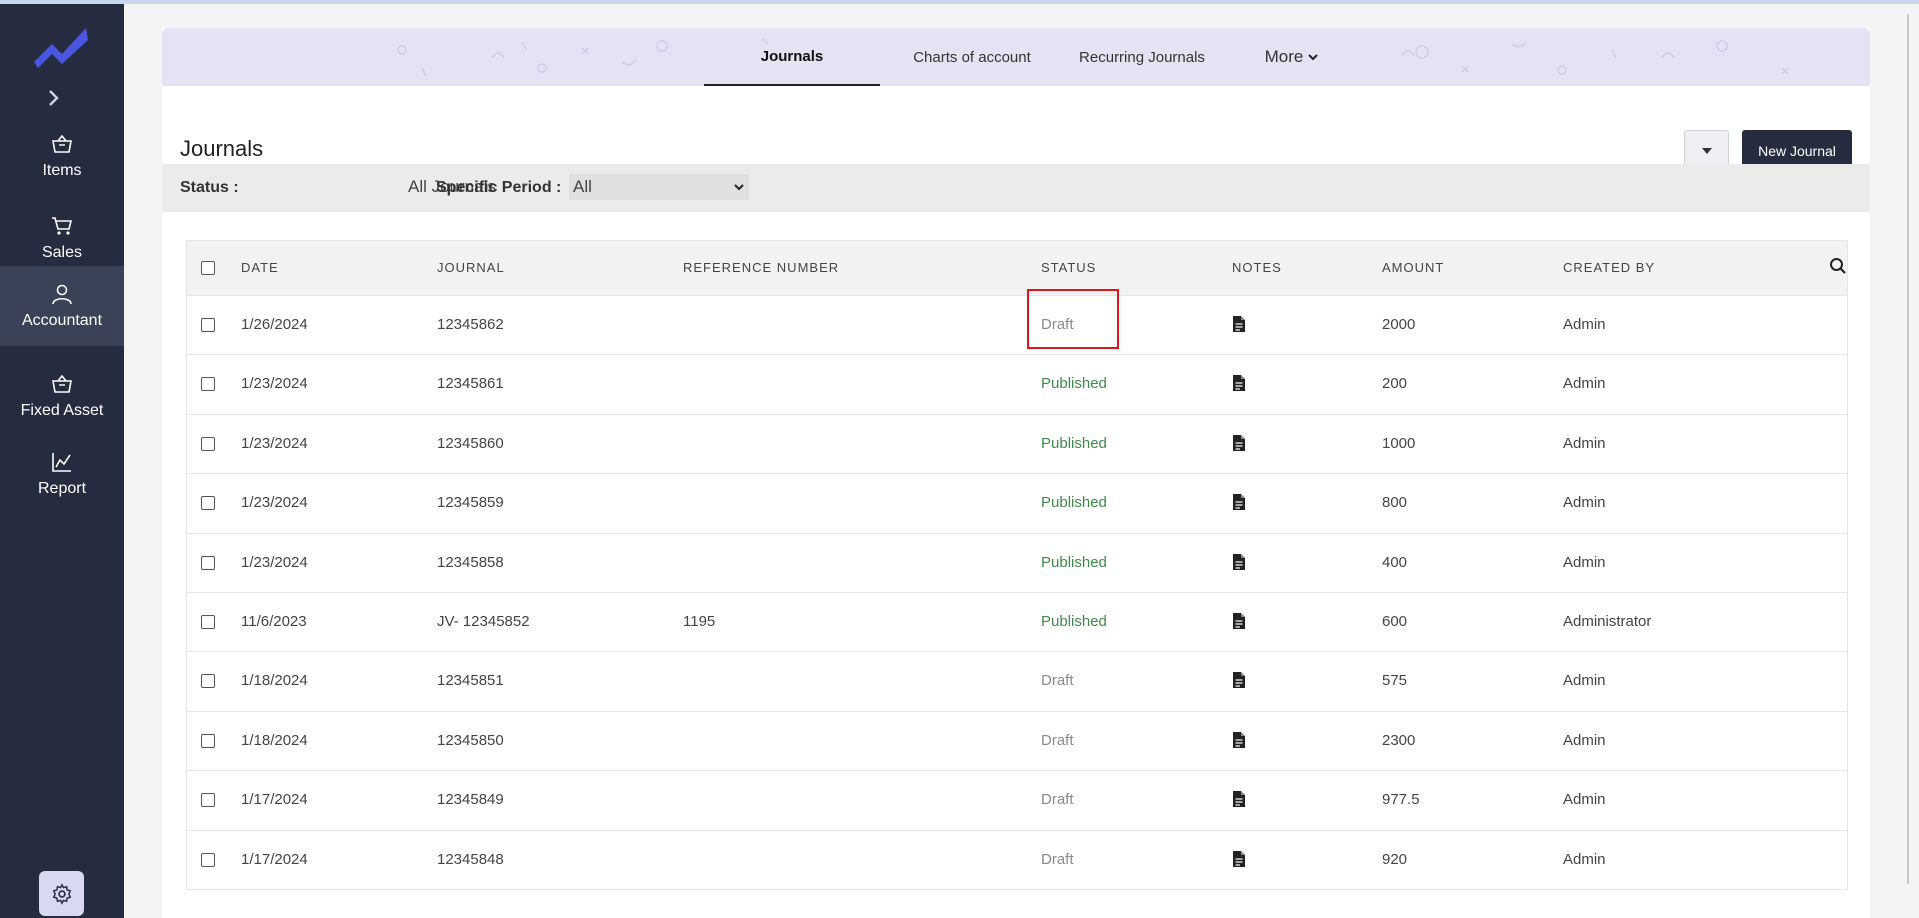 The width and height of the screenshot is (1919, 918). Describe the element at coordinates (470, 799) in the screenshot. I see `cell-journal: 12345849` at that location.